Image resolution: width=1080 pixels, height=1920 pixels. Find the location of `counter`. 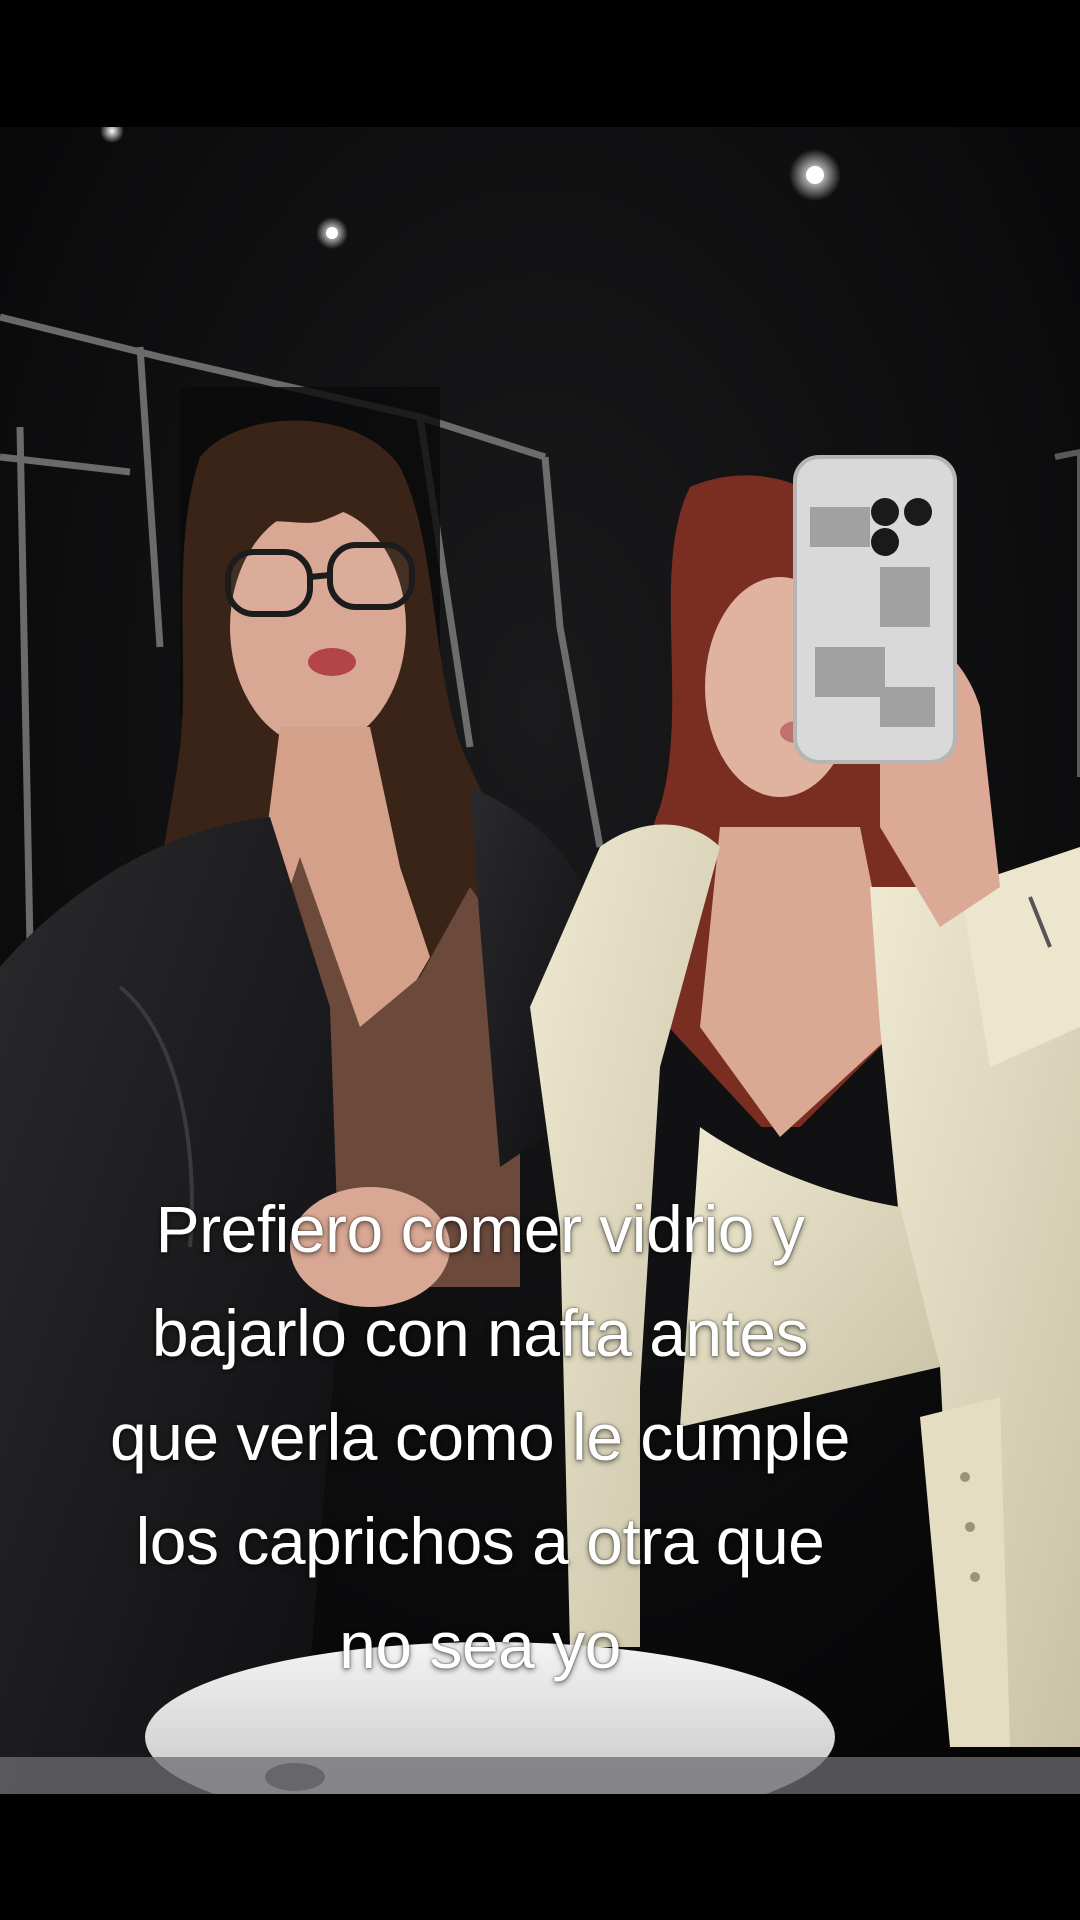

counter is located at coordinates (540, 1775).